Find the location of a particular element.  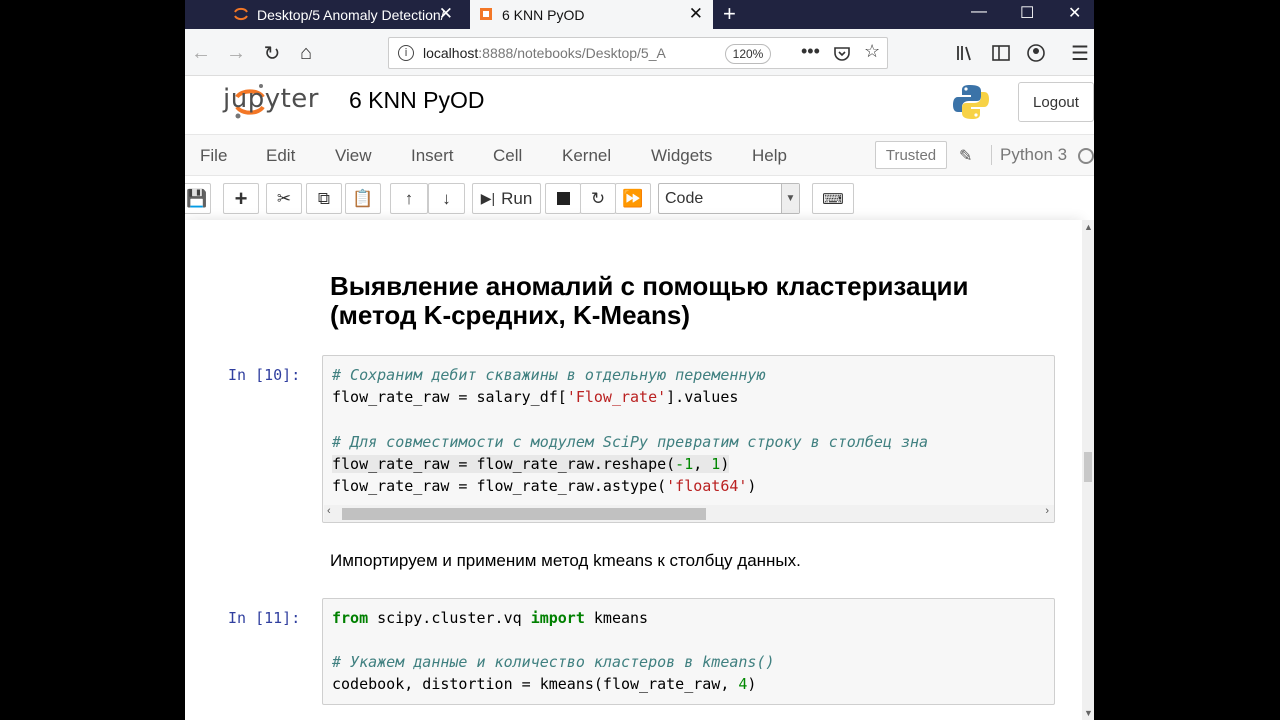

step-forward-icon: ▶| is located at coordinates (488, 198).